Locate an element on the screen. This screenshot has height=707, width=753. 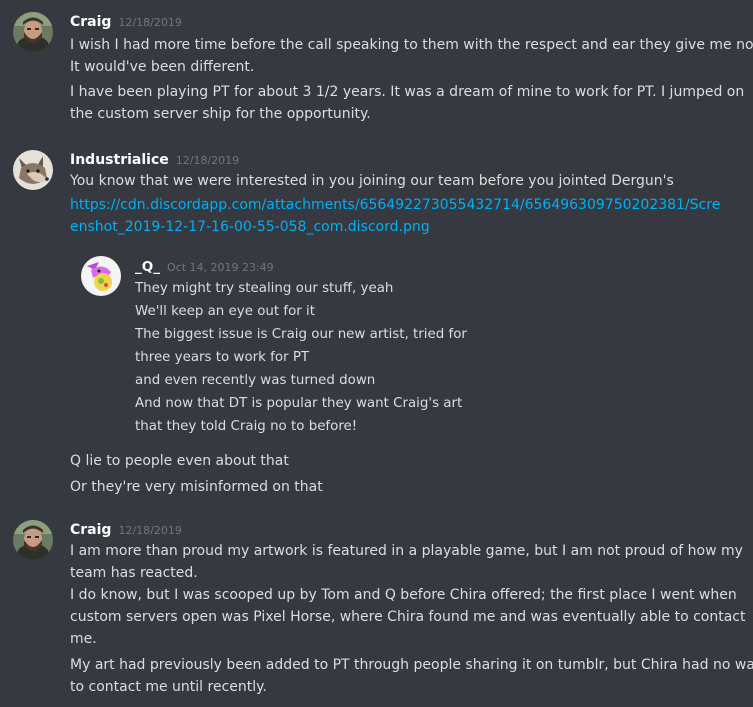
quoted-header: _Q_ Oct 14, 2019 23:49 is located at coordinates (204, 265).